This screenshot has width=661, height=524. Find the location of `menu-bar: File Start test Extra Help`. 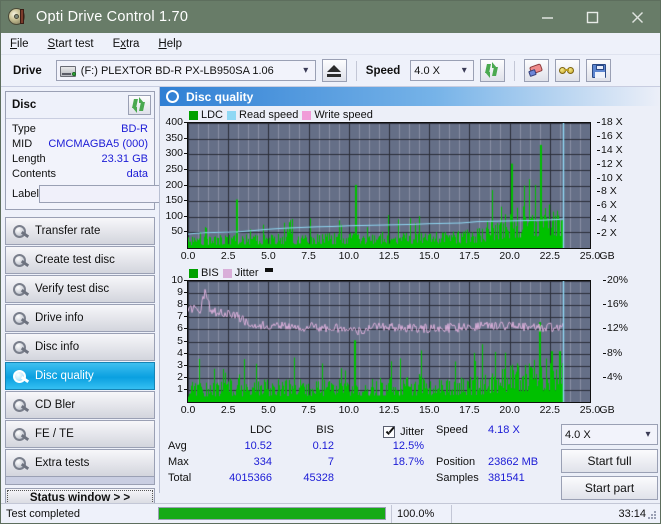

menu-bar: File Start test Extra Help is located at coordinates (330, 44).